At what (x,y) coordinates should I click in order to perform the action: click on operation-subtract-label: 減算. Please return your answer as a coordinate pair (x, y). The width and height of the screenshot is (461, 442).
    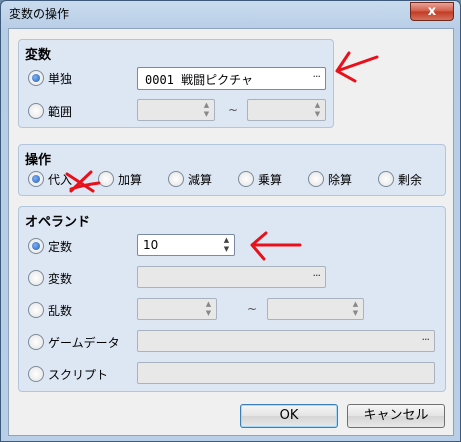
    Looking at the image, I should click on (200, 179).